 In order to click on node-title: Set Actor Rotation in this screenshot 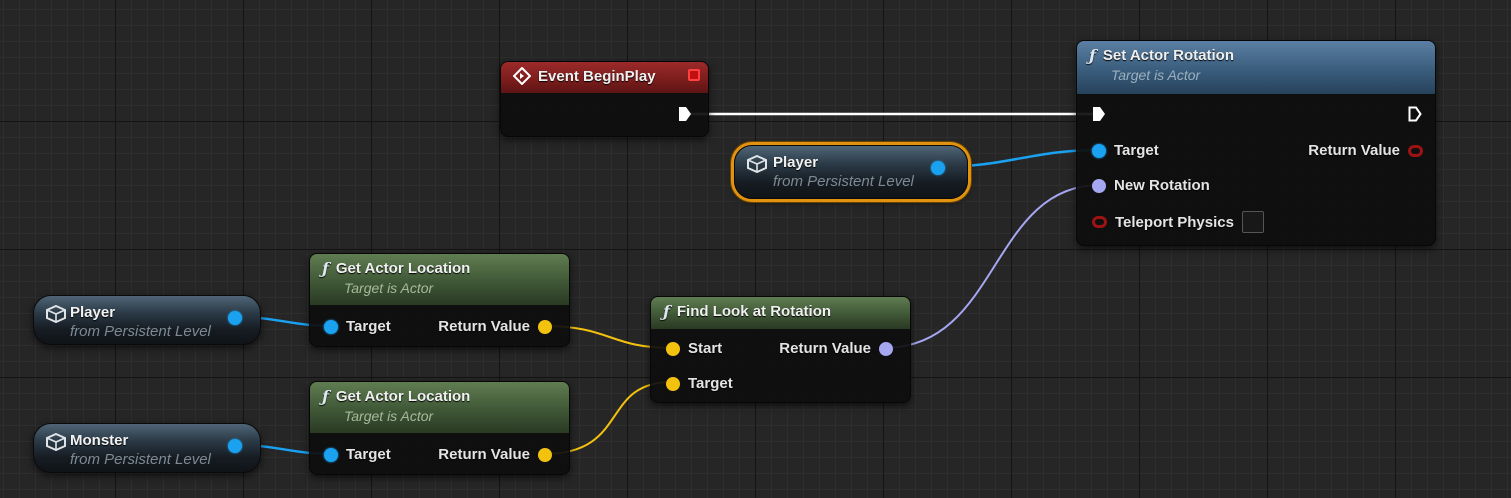, I will do `click(1168, 55)`.